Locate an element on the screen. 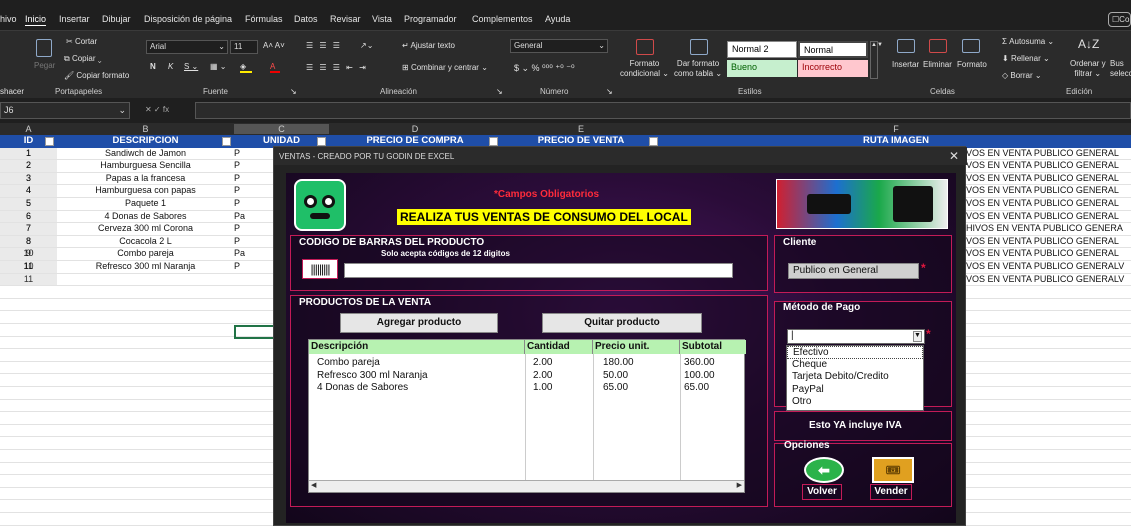 The height and width of the screenshot is (532, 1131). cell-descripcion: Cerveza 300 ml Corona is located at coordinates (145, 229).